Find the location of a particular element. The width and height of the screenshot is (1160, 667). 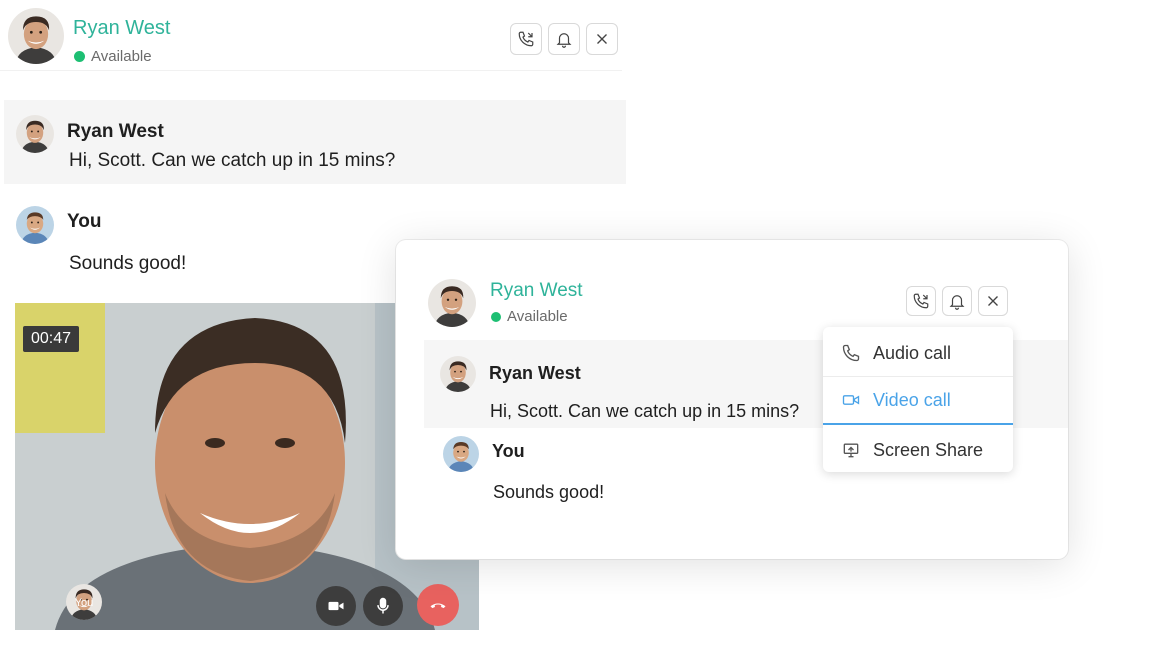

call-timer: 00:47 is located at coordinates (51, 339).